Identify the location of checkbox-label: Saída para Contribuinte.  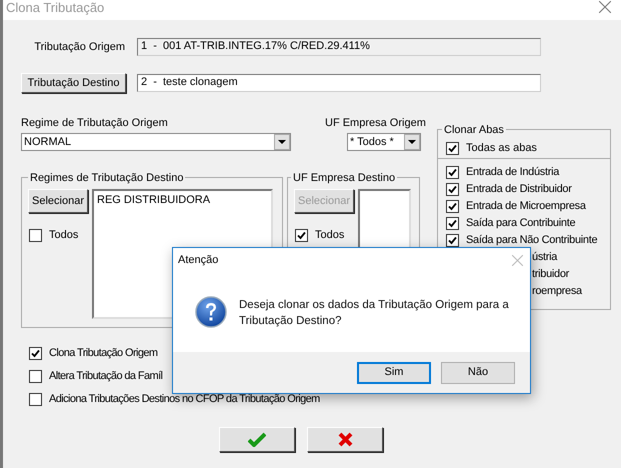
(521, 224).